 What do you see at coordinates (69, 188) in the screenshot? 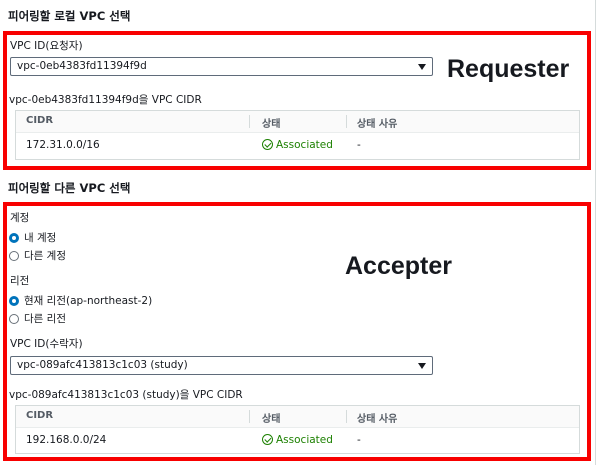
I see `peer-section-title: 피어링할 다른 VPC 선택` at bounding box center [69, 188].